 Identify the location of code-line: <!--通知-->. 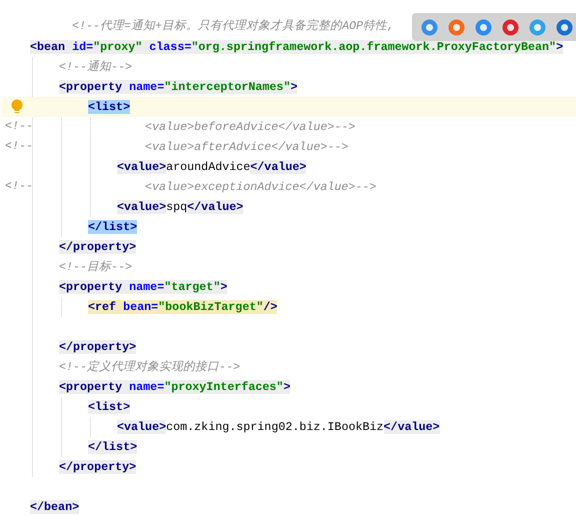
(95, 67).